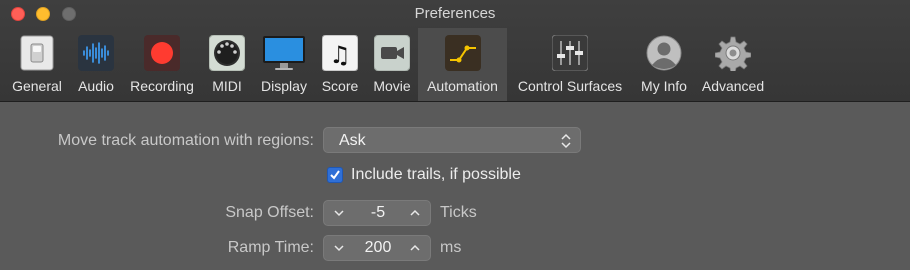 The height and width of the screenshot is (270, 910). I want to click on tab-automation: Automation, so click(462, 64).